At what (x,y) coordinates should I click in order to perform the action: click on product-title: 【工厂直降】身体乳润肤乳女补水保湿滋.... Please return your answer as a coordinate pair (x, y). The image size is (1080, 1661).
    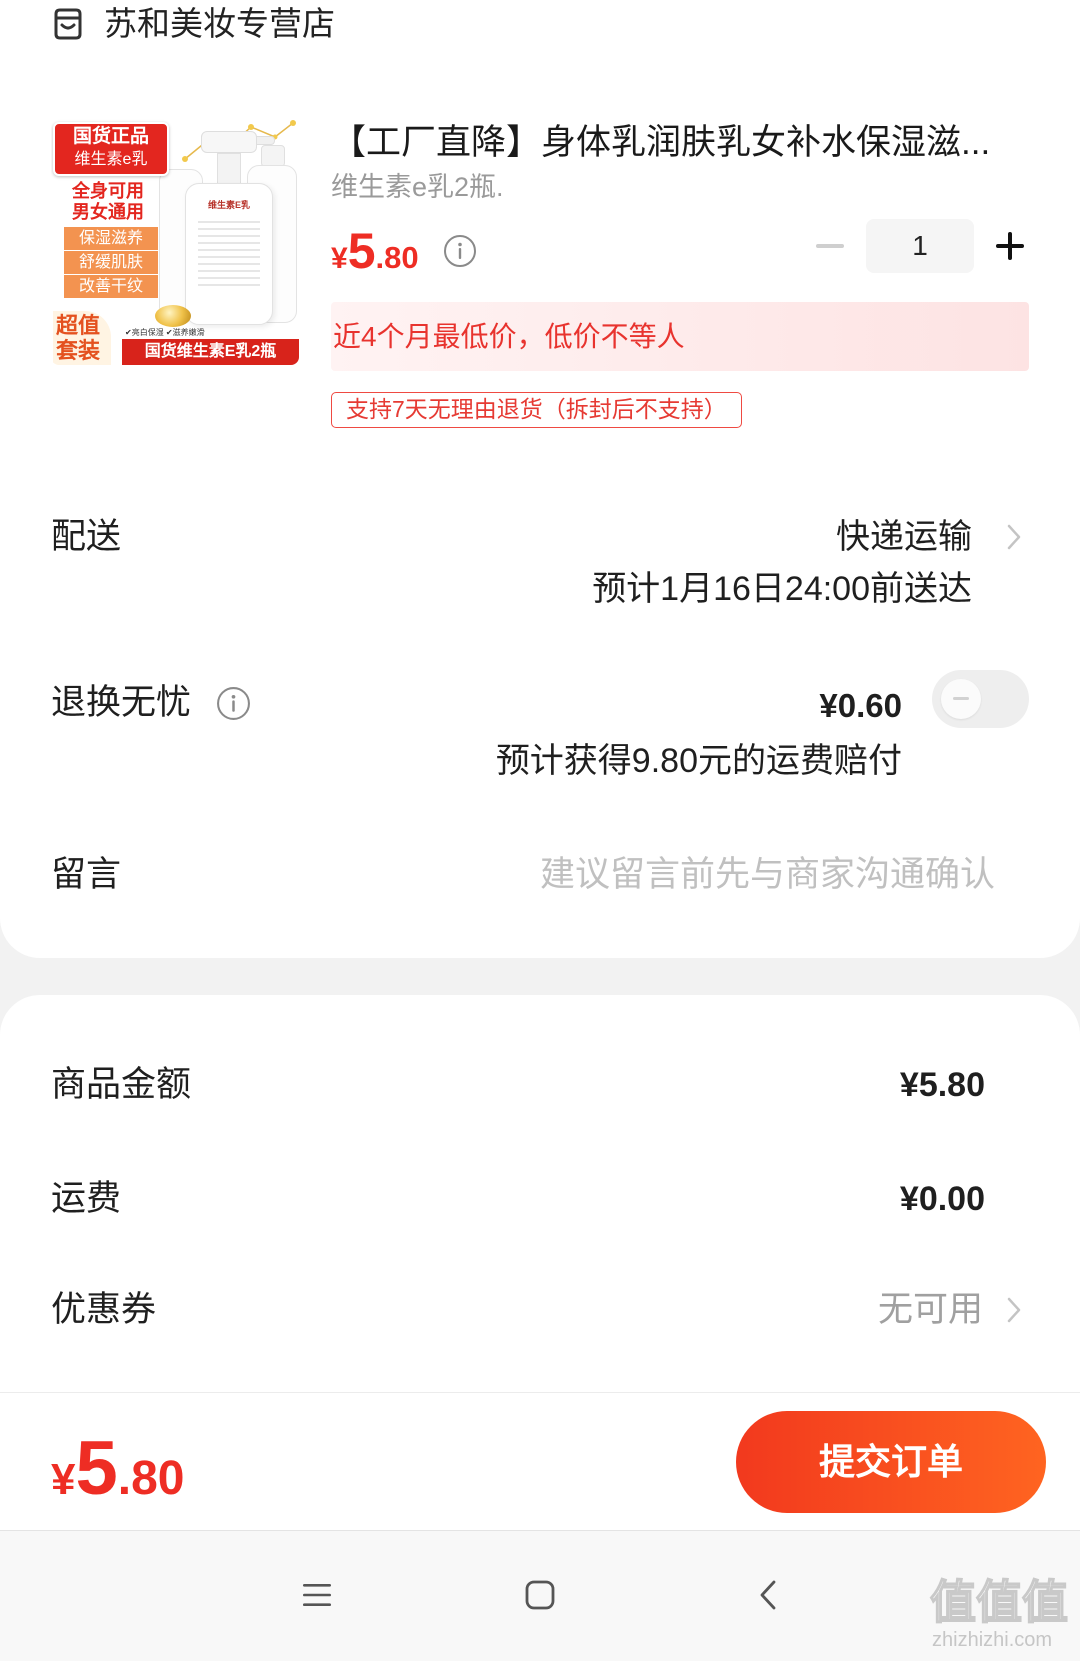
    Looking at the image, I should click on (681, 143).